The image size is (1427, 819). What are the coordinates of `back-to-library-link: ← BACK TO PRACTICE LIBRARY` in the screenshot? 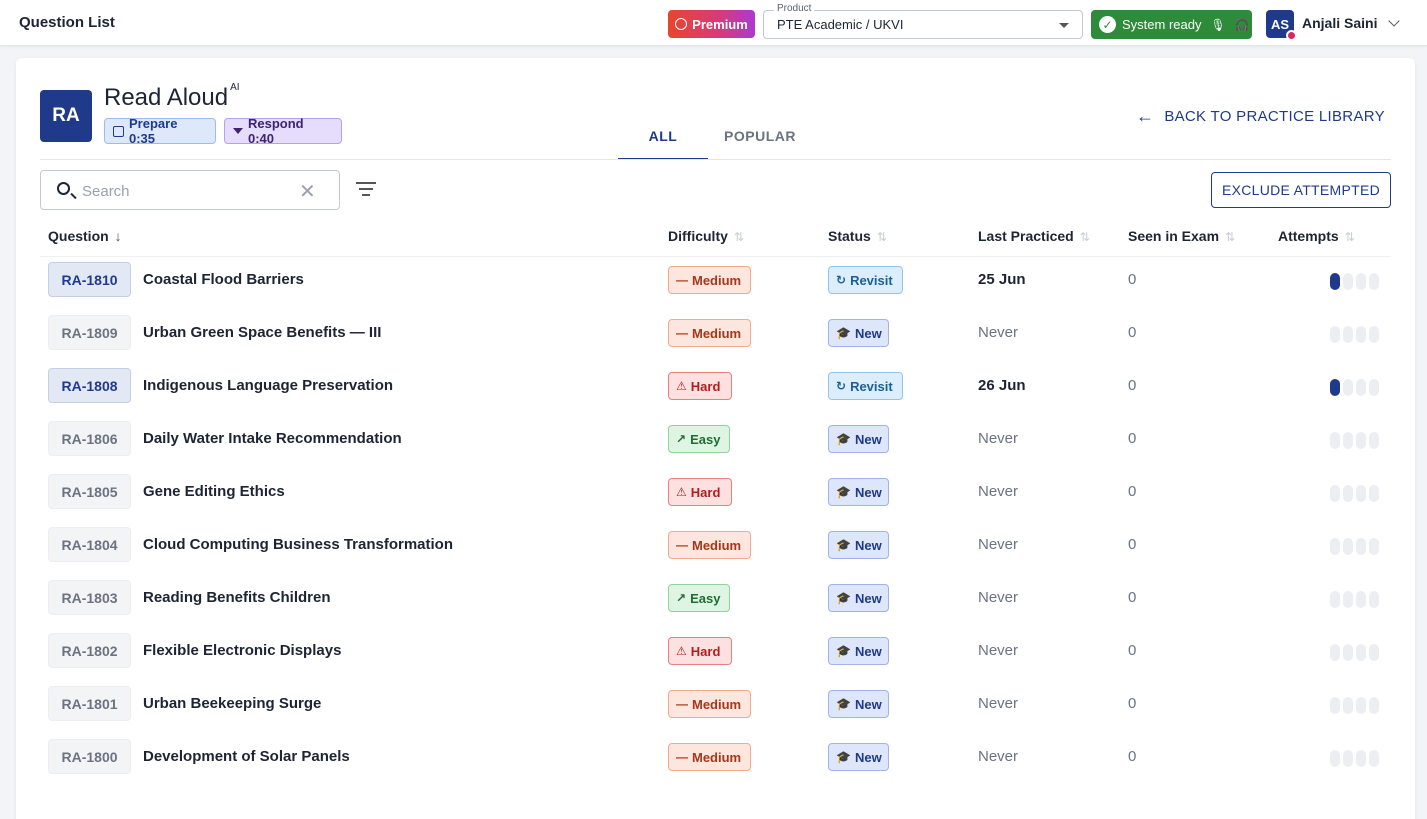 It's located at (1260, 116).